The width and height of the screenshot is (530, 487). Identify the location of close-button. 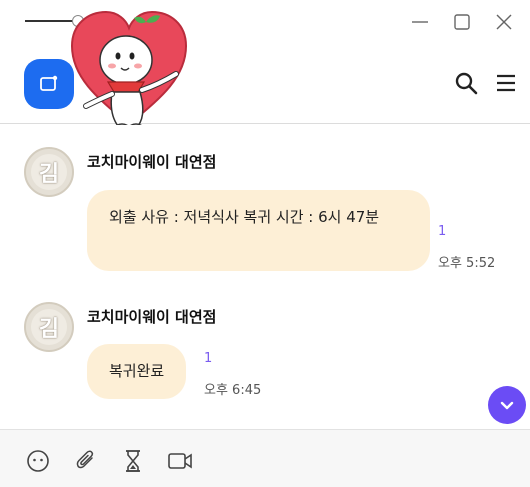
(504, 22).